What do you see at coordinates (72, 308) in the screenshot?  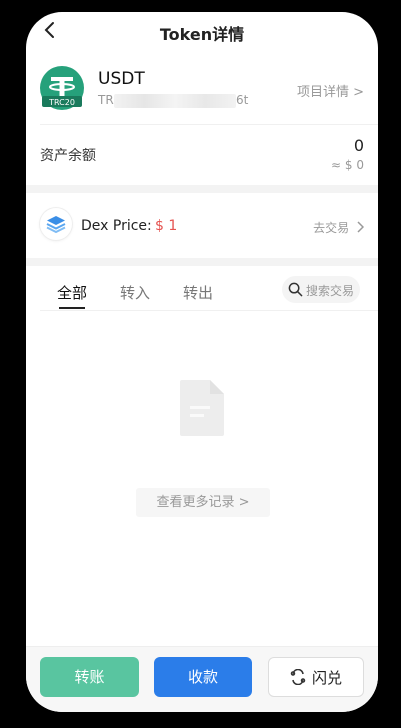 I see `active-tab-indicator` at bounding box center [72, 308].